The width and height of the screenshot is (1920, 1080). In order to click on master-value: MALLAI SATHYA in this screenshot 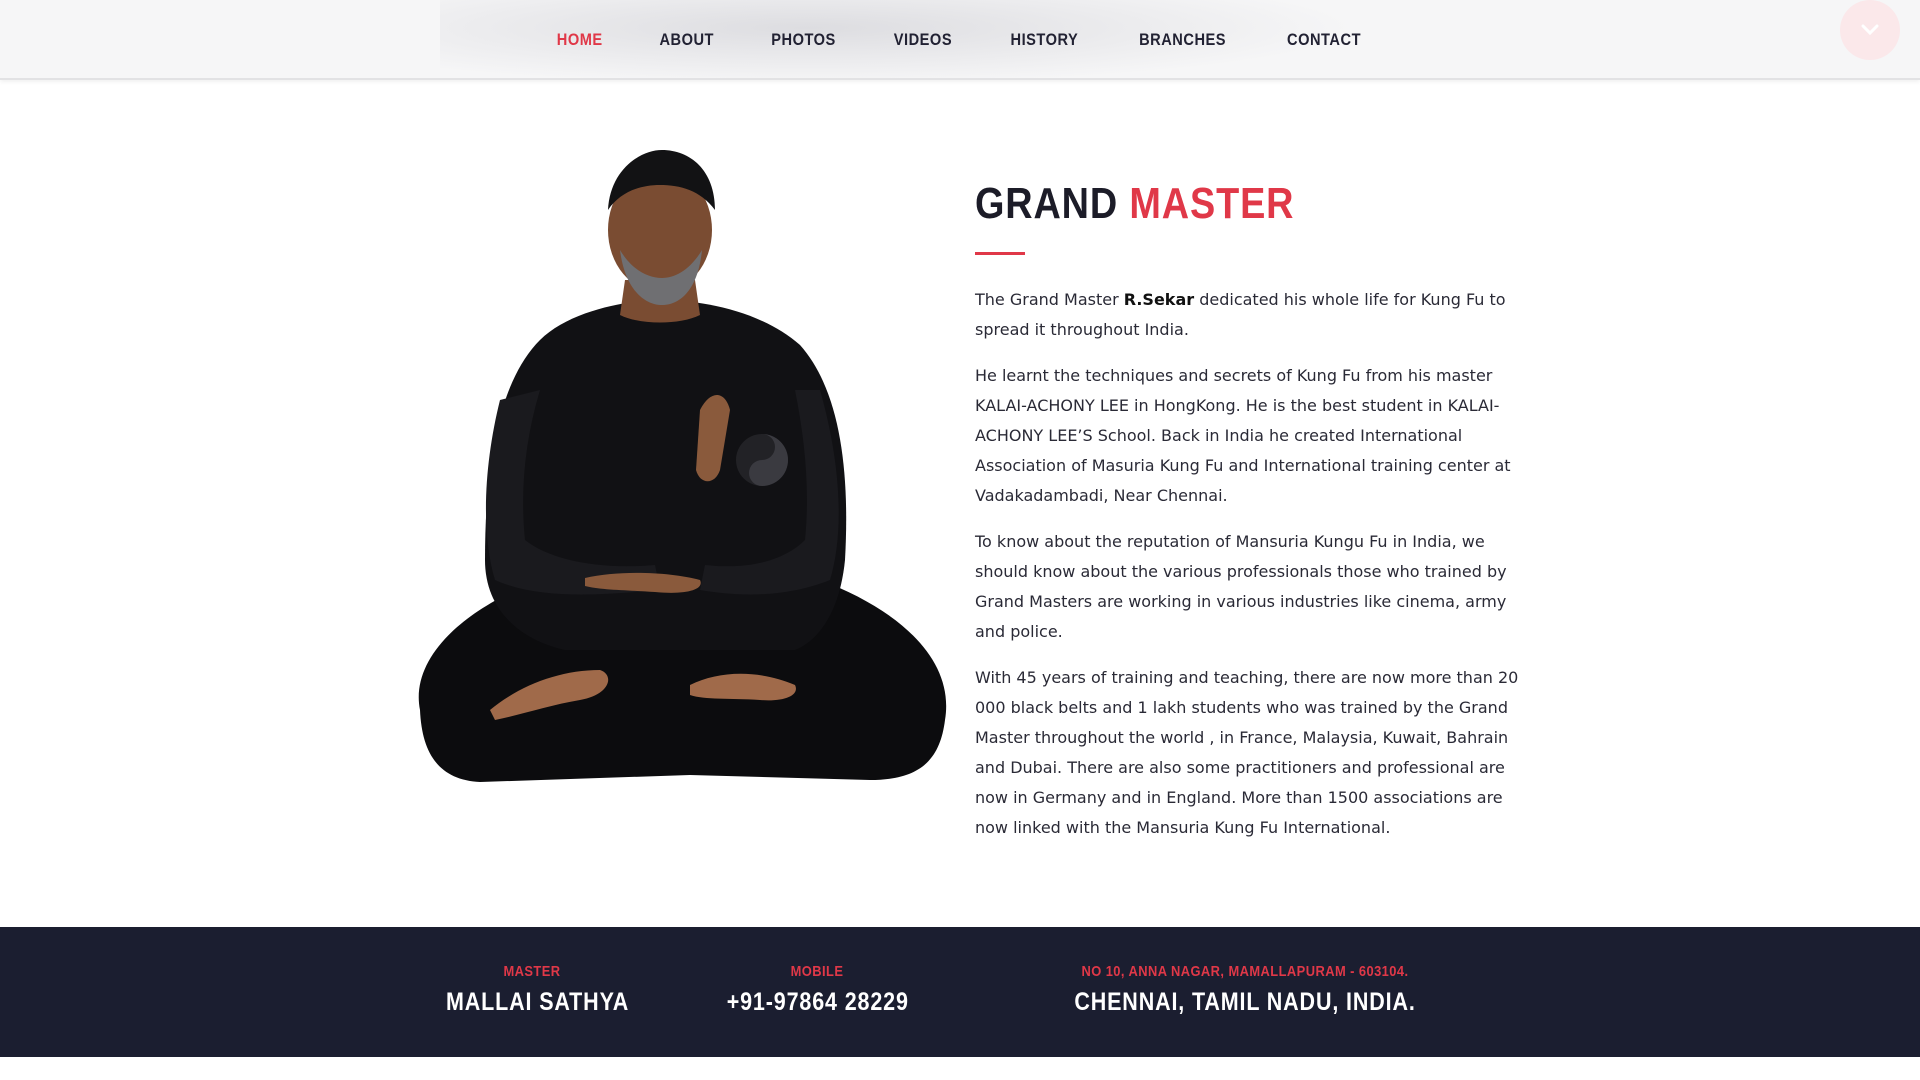, I will do `click(538, 1002)`.